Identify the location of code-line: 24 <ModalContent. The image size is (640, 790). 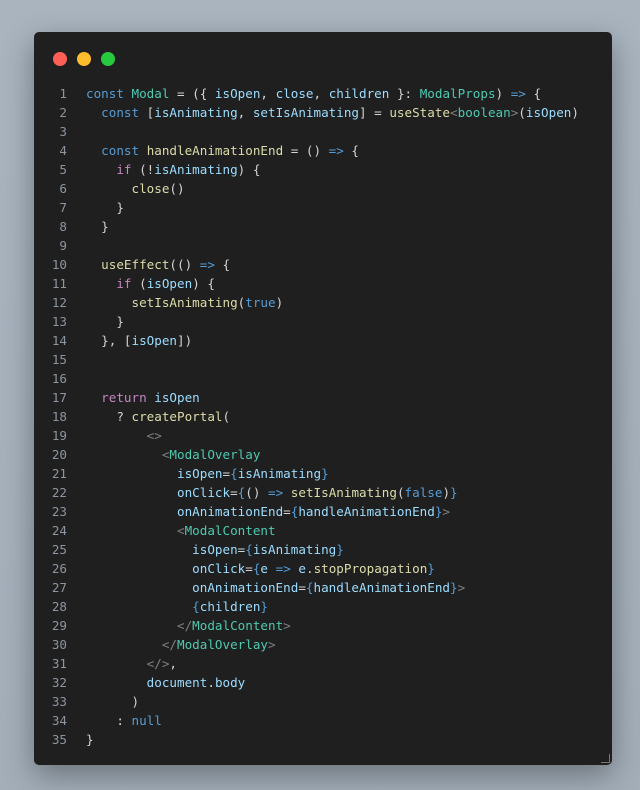
(323, 530).